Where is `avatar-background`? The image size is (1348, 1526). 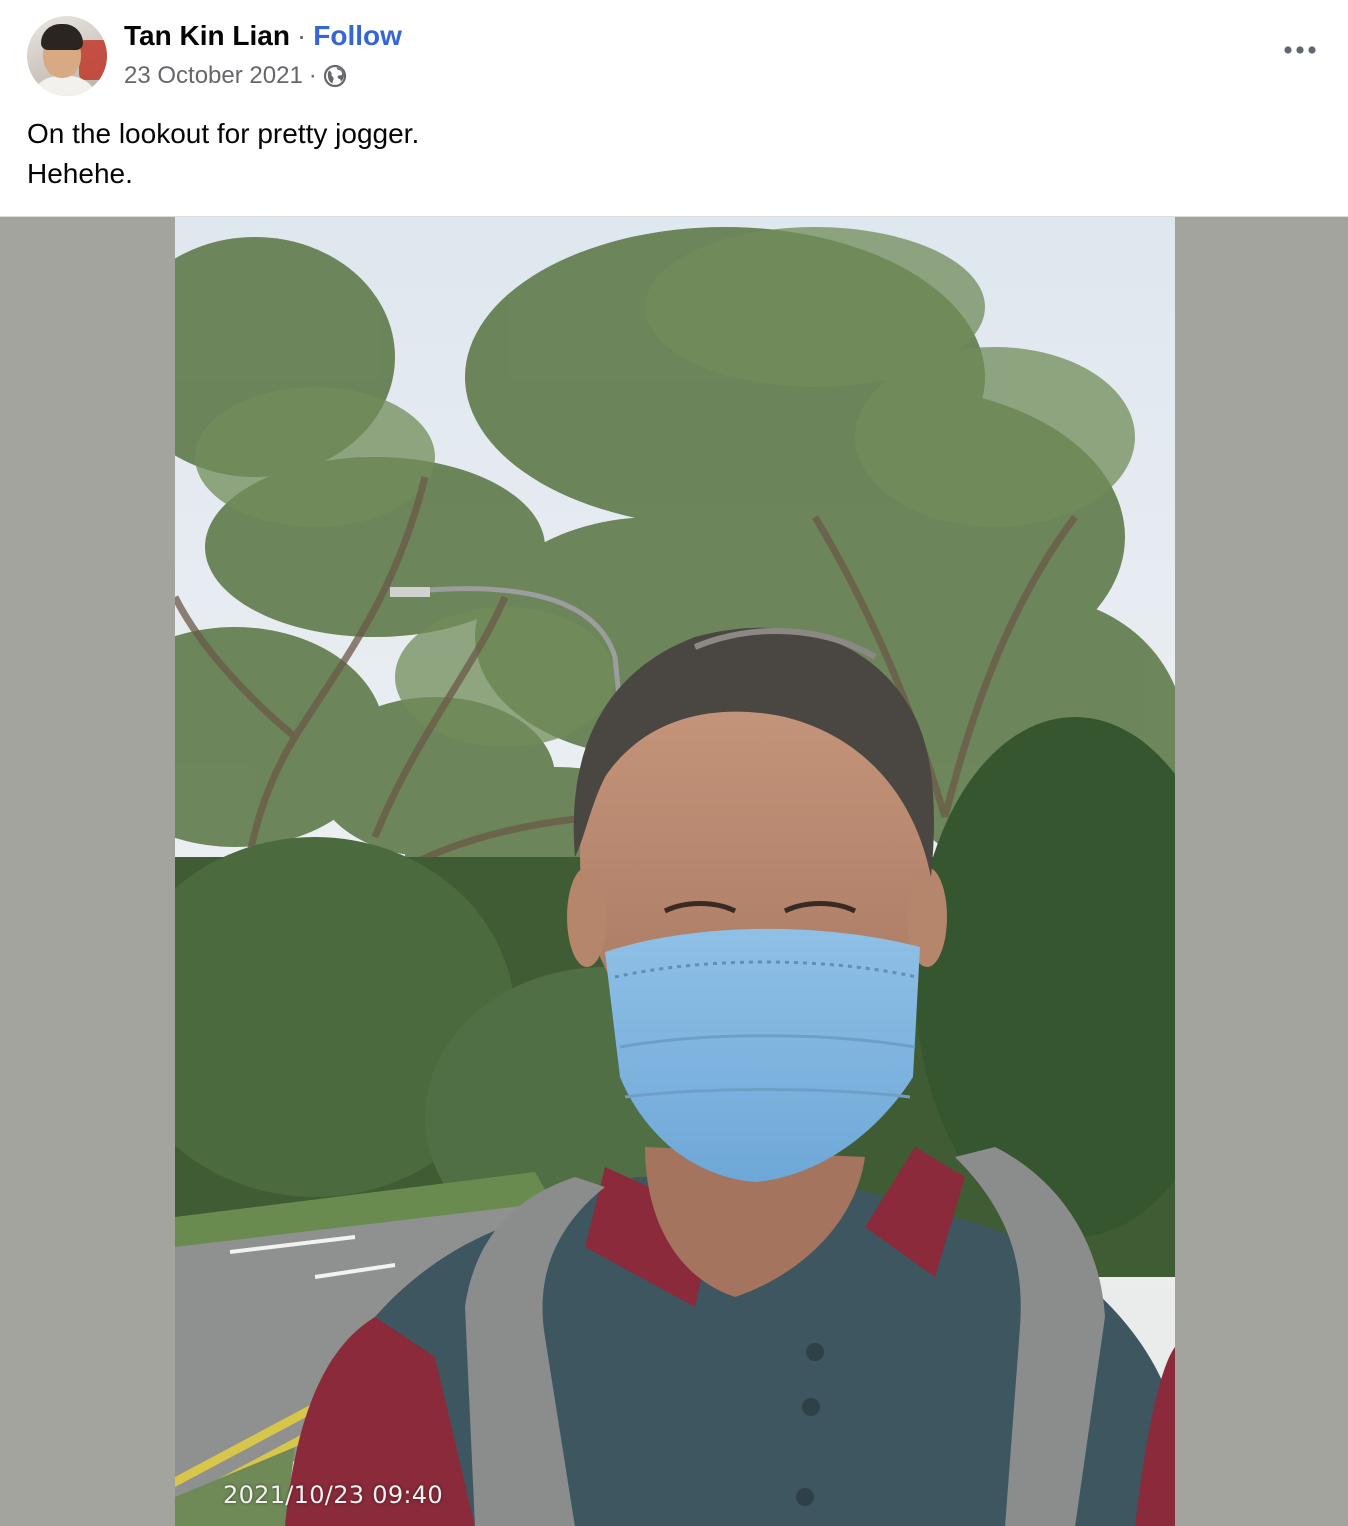
avatar-background is located at coordinates (93, 60).